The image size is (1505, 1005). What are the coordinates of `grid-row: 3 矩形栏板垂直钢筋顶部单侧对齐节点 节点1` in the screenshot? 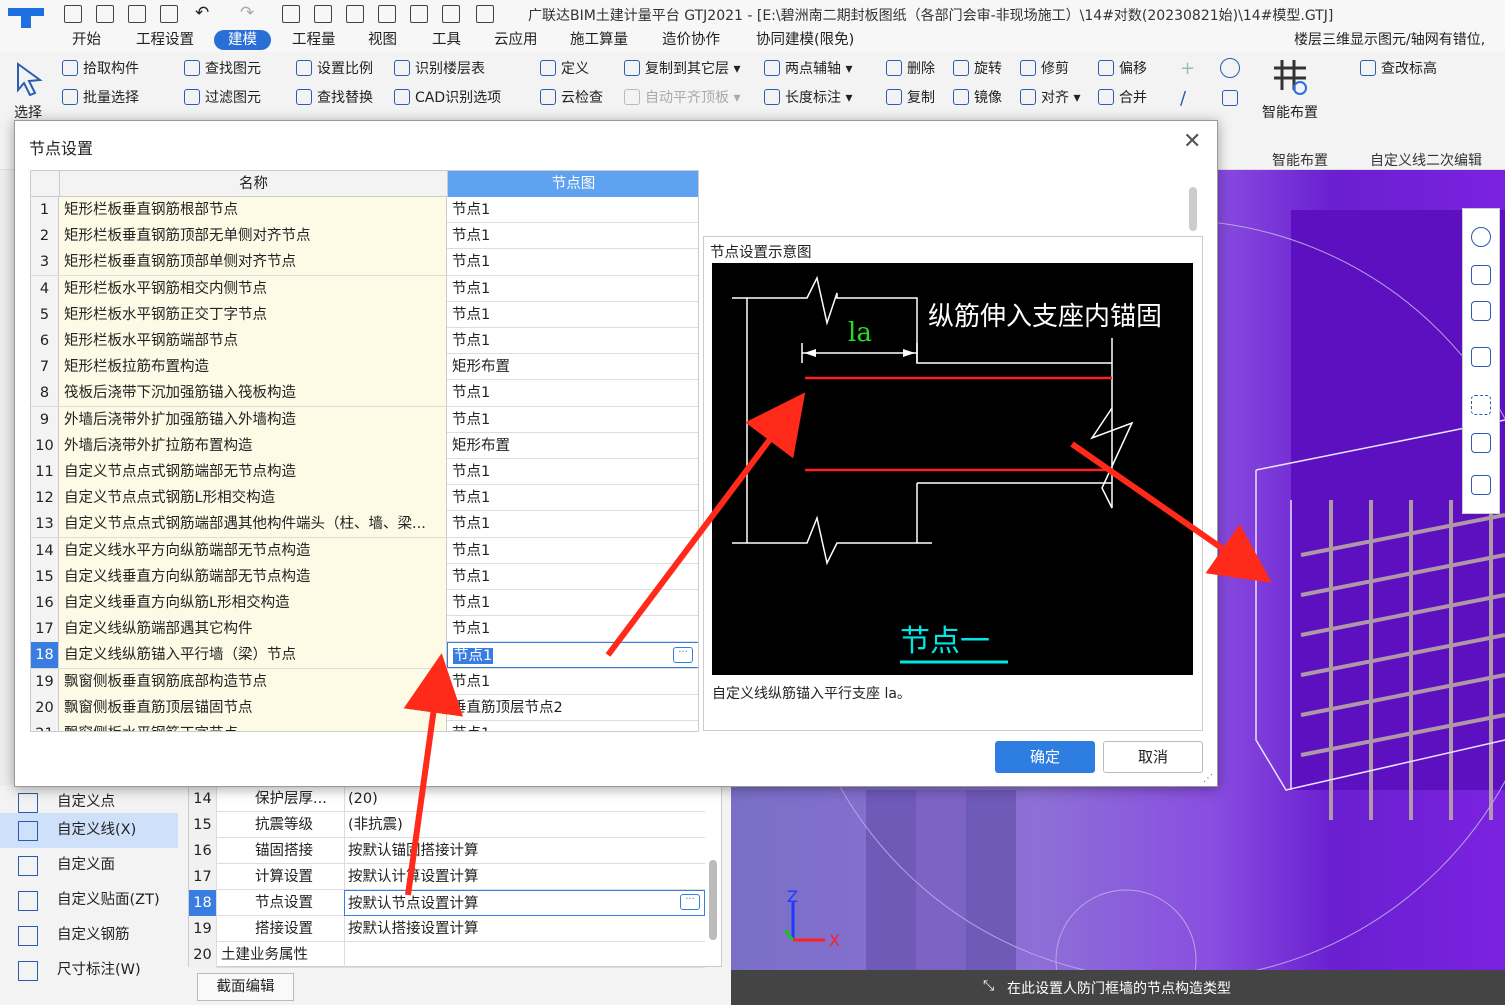 It's located at (364, 262).